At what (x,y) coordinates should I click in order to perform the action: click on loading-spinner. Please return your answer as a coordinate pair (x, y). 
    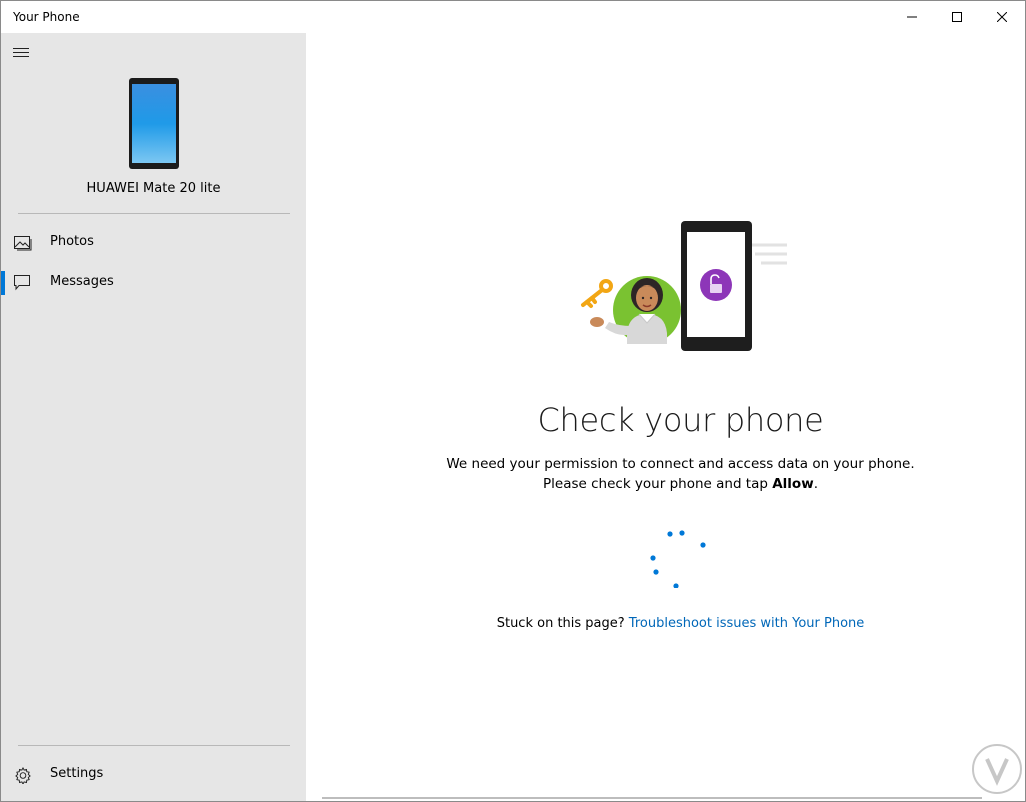
    Looking at the image, I should click on (678, 559).